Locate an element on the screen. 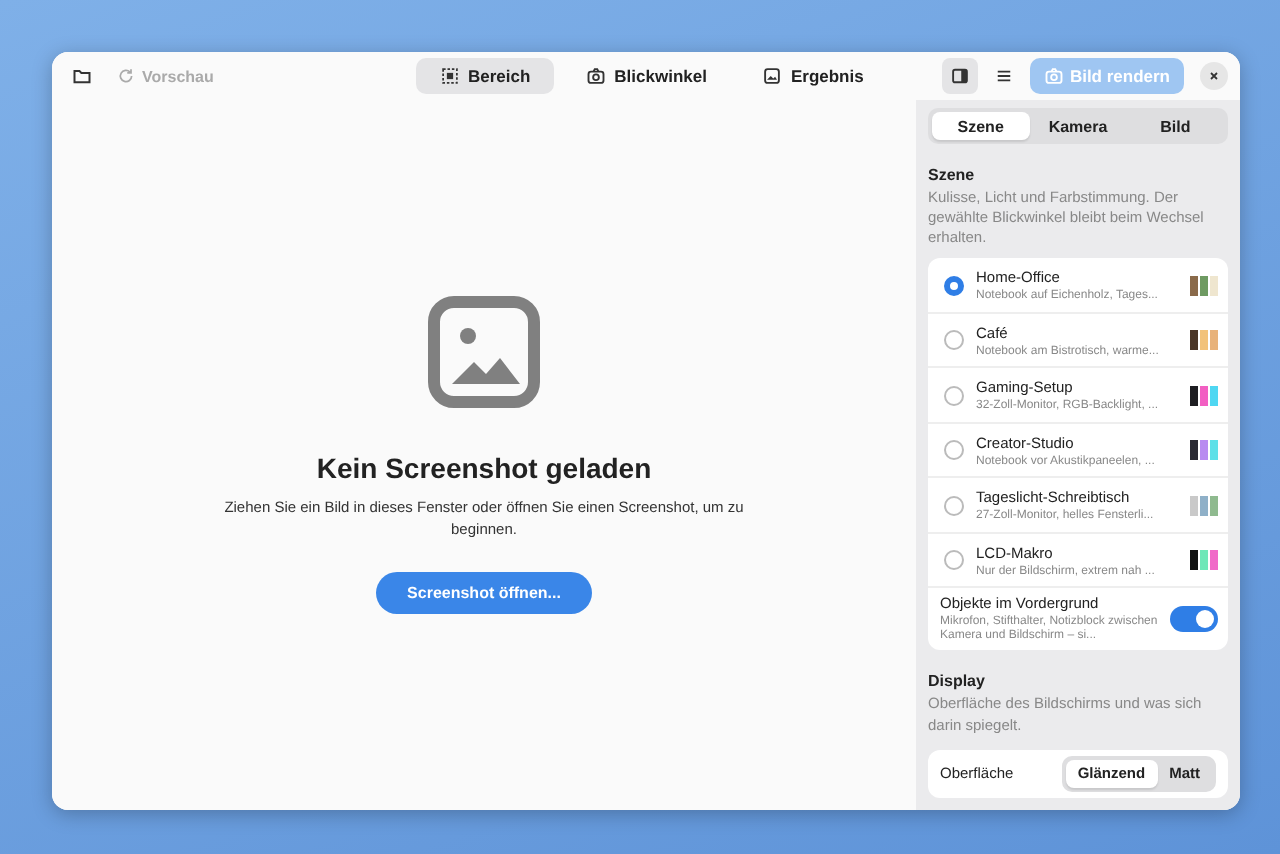 This screenshot has height=854, width=1280. view-tab: Bereich is located at coordinates (485, 76).